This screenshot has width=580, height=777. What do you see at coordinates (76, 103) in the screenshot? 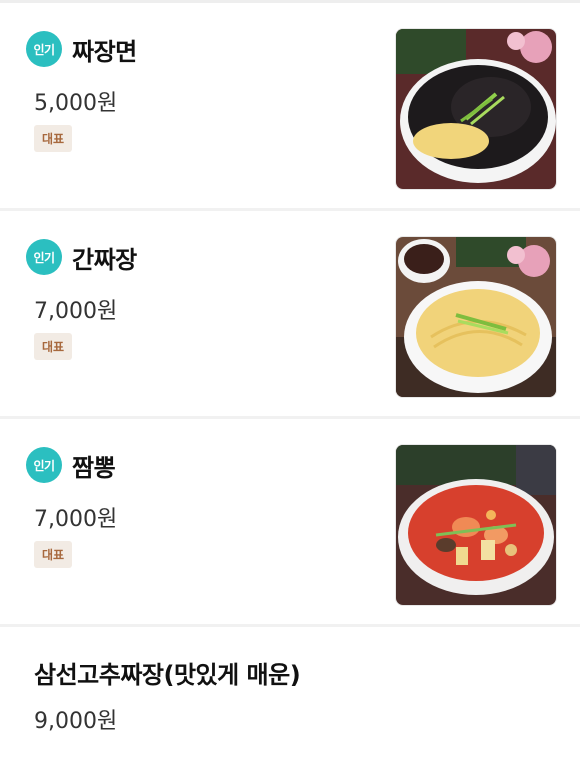
I see `menu-item-price: 5,000원` at bounding box center [76, 103].